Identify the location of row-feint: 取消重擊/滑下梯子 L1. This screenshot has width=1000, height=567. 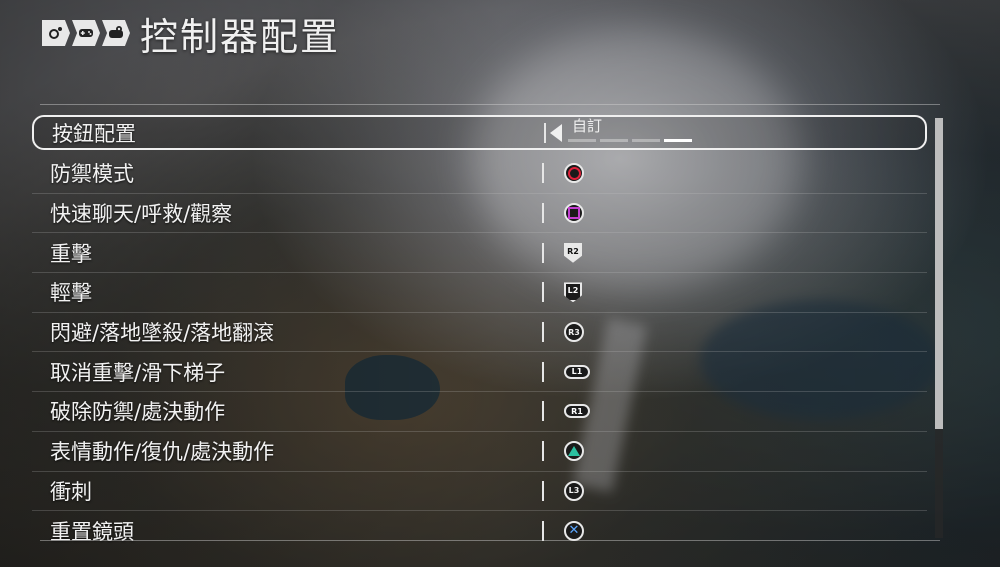
(479, 372).